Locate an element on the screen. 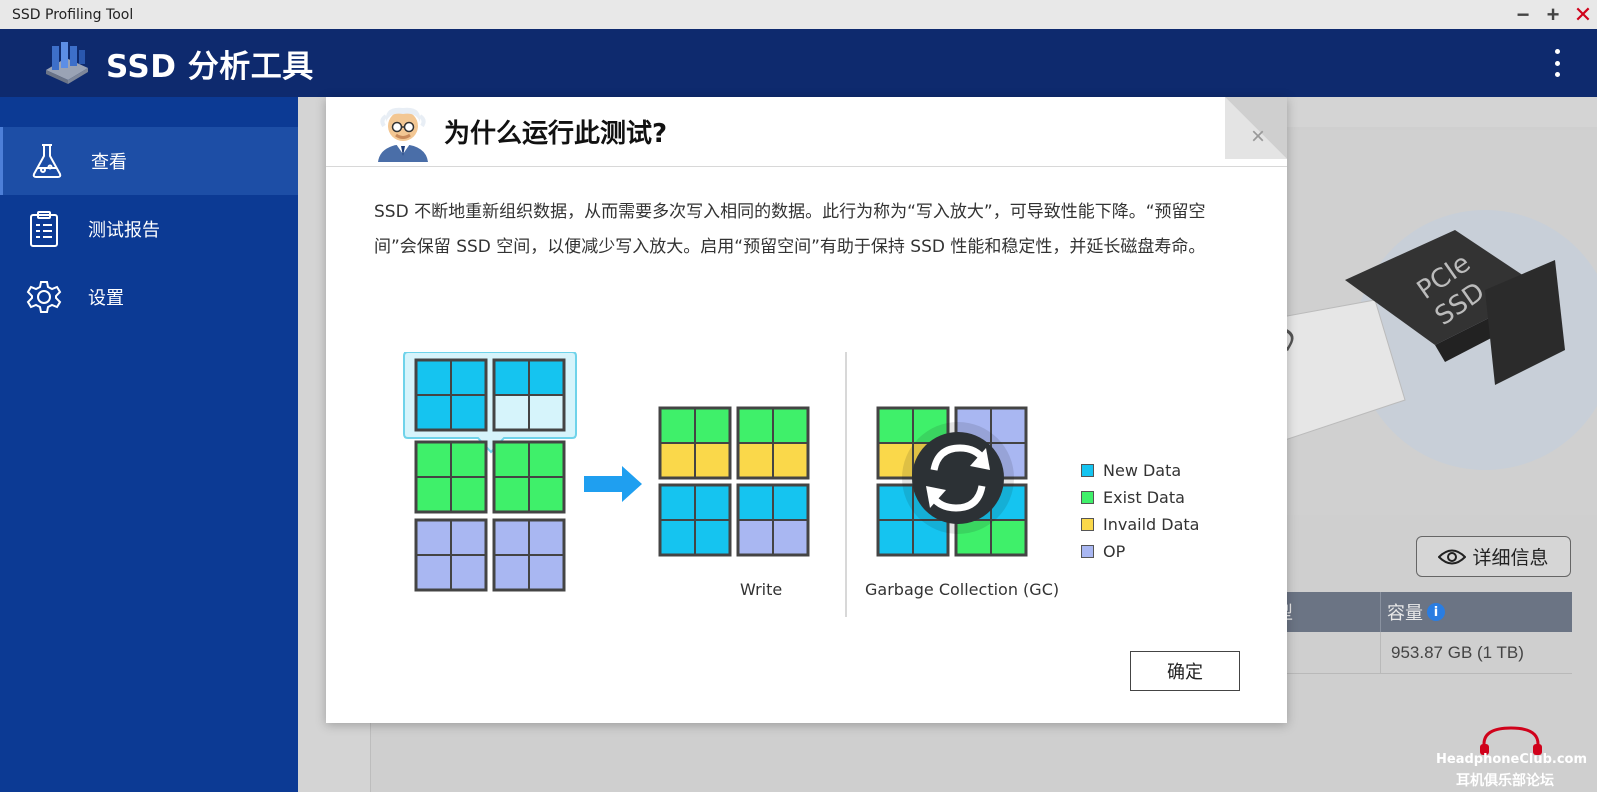 This screenshot has height=792, width=1597. legend-item-exist-data: Exist Data is located at coordinates (1140, 497).